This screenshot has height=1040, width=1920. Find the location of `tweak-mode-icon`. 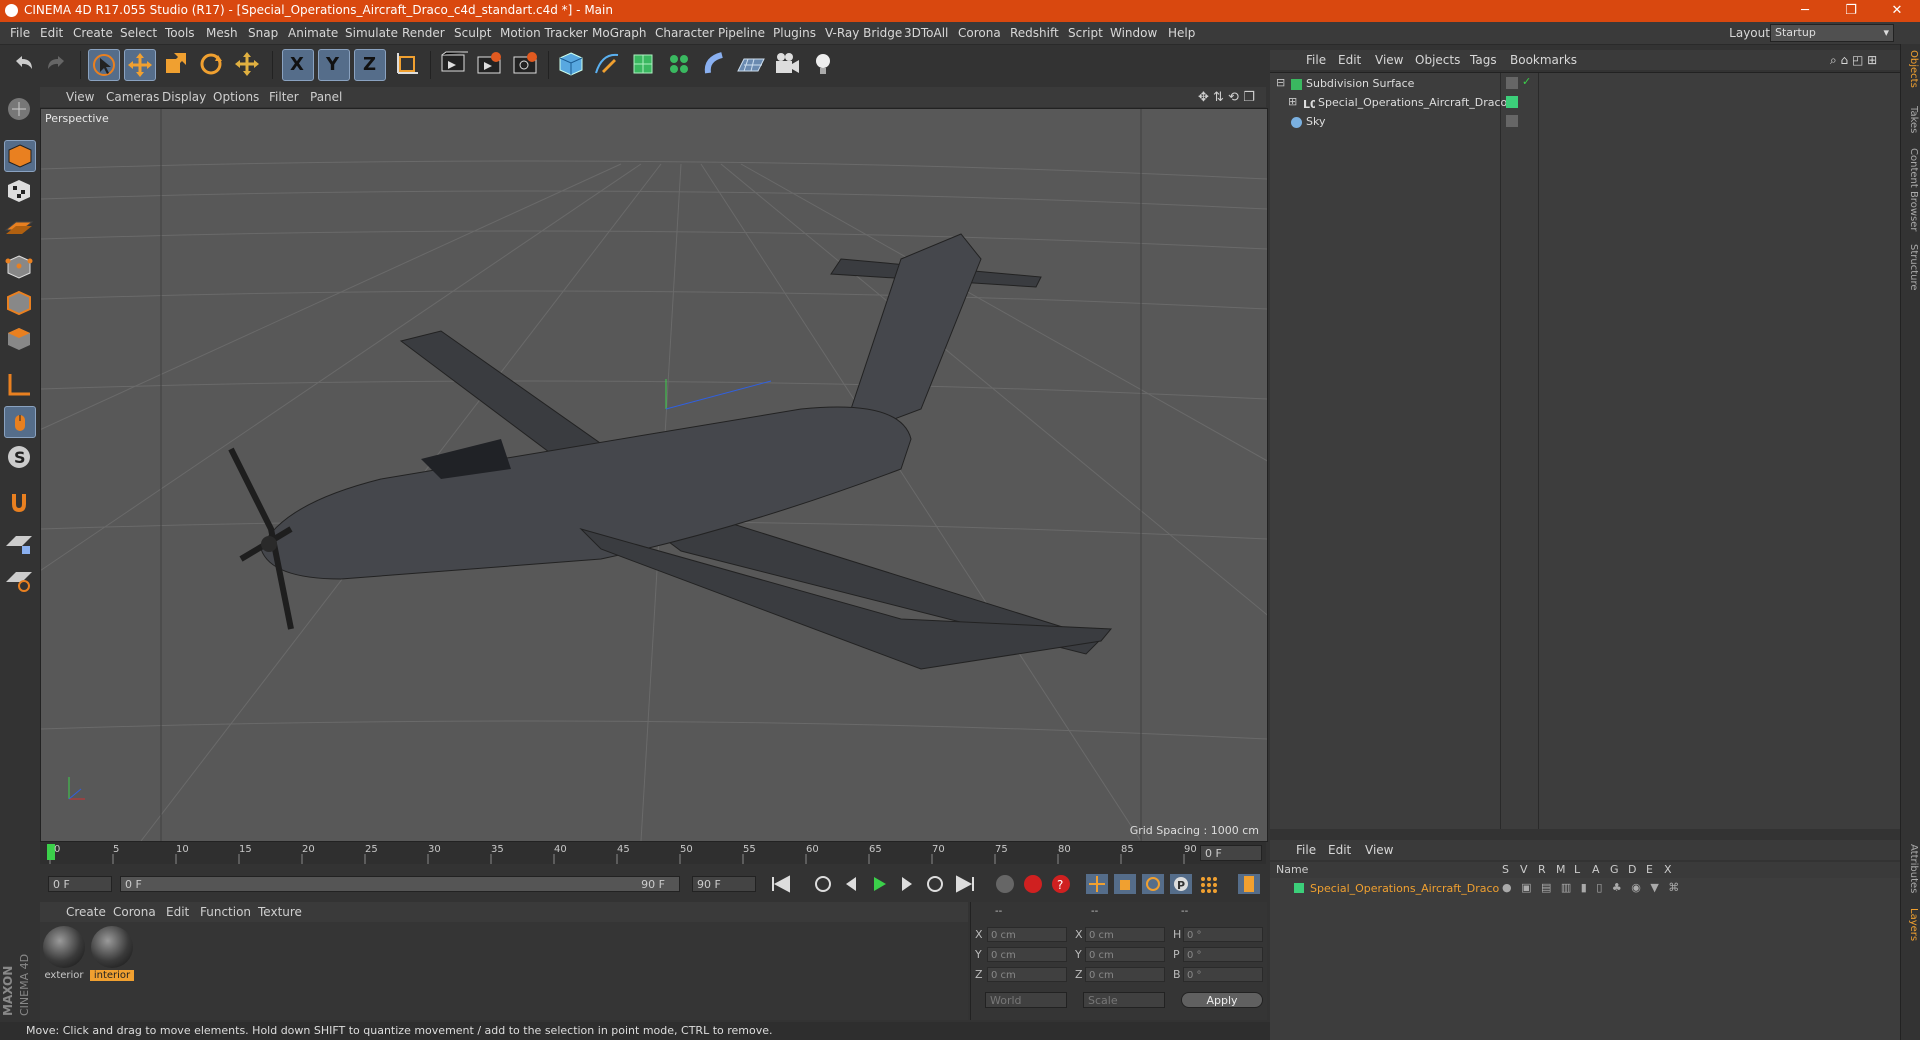

tweak-mode-icon is located at coordinates (20, 422).